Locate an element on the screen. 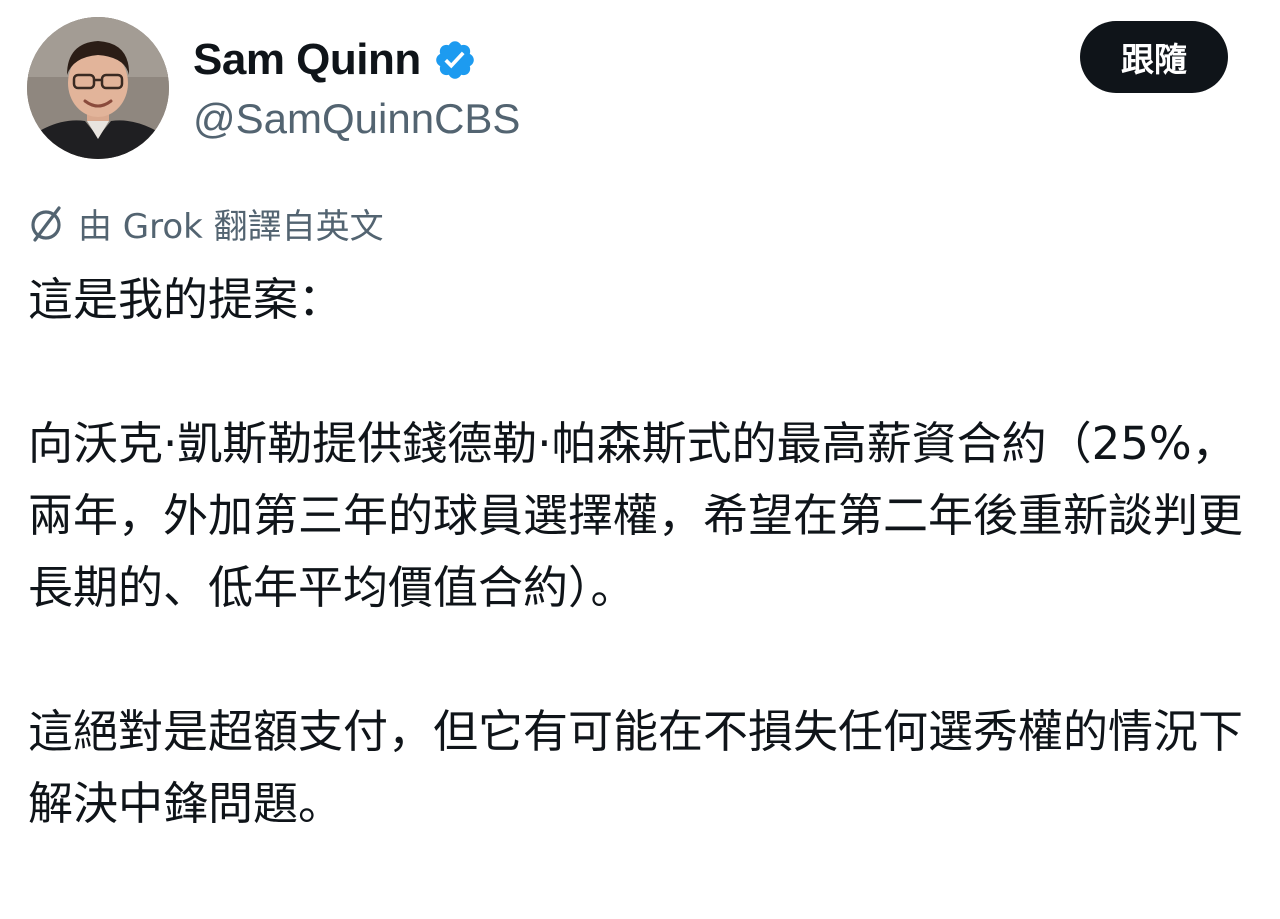 Image resolution: width=1280 pixels, height=919 pixels. avatar-photo is located at coordinates (98, 88).